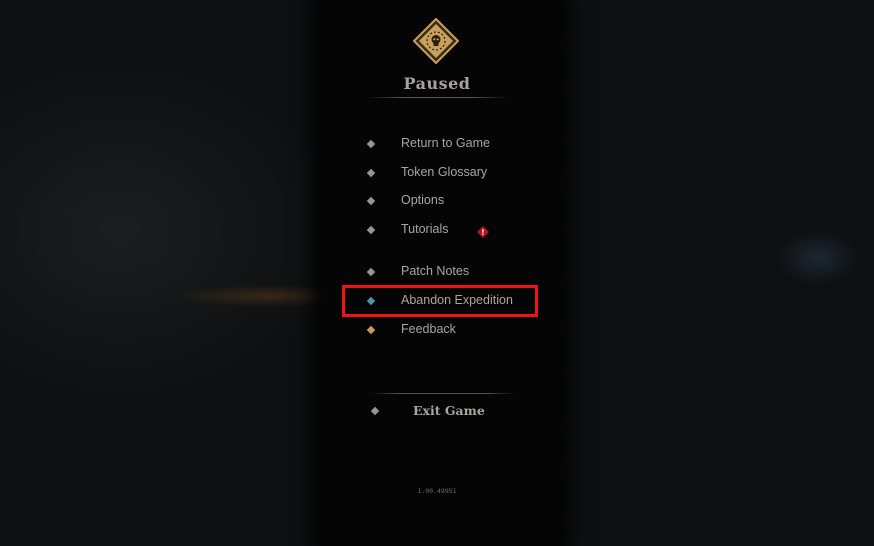 The height and width of the screenshot is (546, 874). I want to click on options-button: Options, so click(405, 201).